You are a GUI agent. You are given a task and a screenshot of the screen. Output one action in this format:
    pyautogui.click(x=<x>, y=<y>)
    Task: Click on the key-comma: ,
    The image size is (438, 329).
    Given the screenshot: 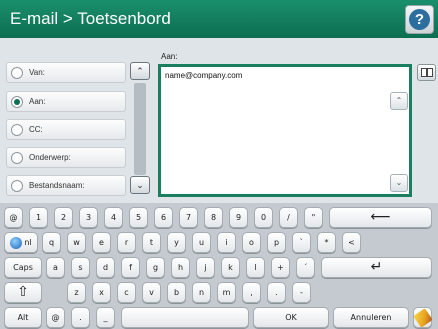 What is the action you would take?
    pyautogui.click(x=251, y=292)
    